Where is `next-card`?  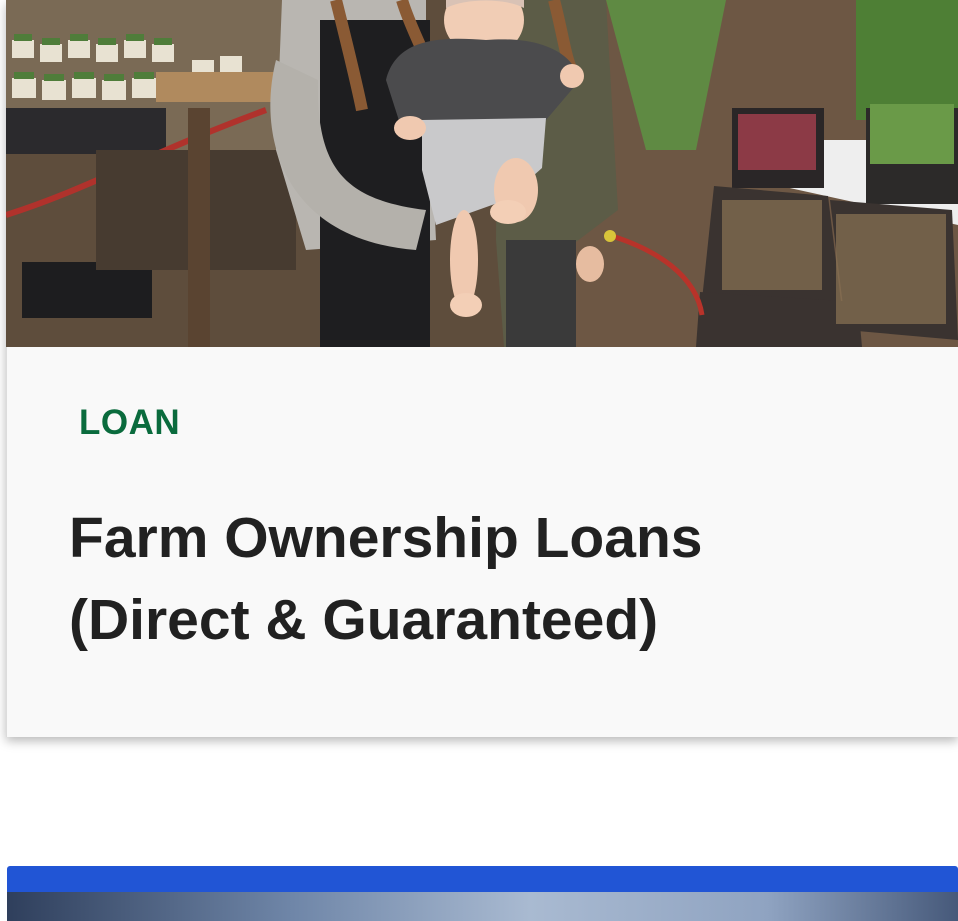 next-card is located at coordinates (482, 893).